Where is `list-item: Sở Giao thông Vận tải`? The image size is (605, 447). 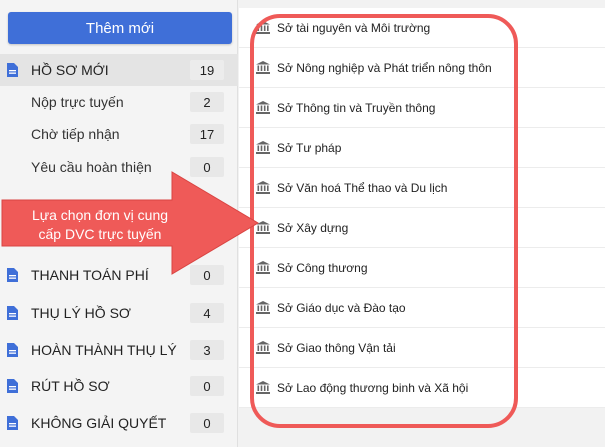
list-item: Sở Giao thông Vận tải is located at coordinates (422, 348).